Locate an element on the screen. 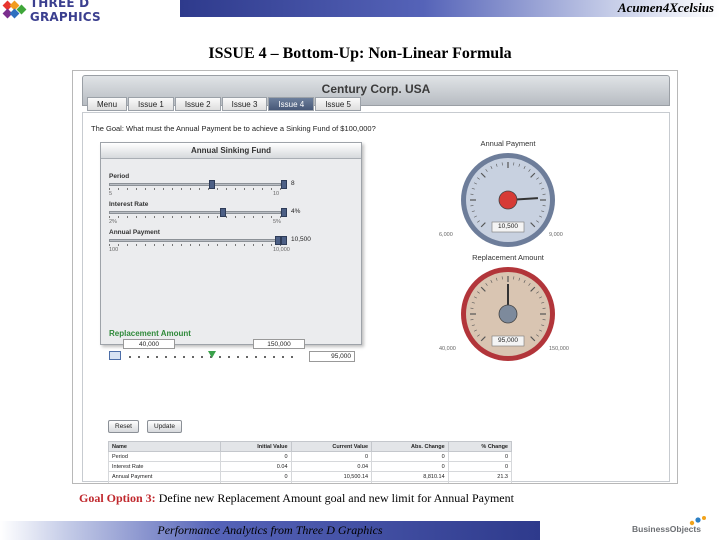  table-cell: Replacement Amount is located at coordinates (164, 482).